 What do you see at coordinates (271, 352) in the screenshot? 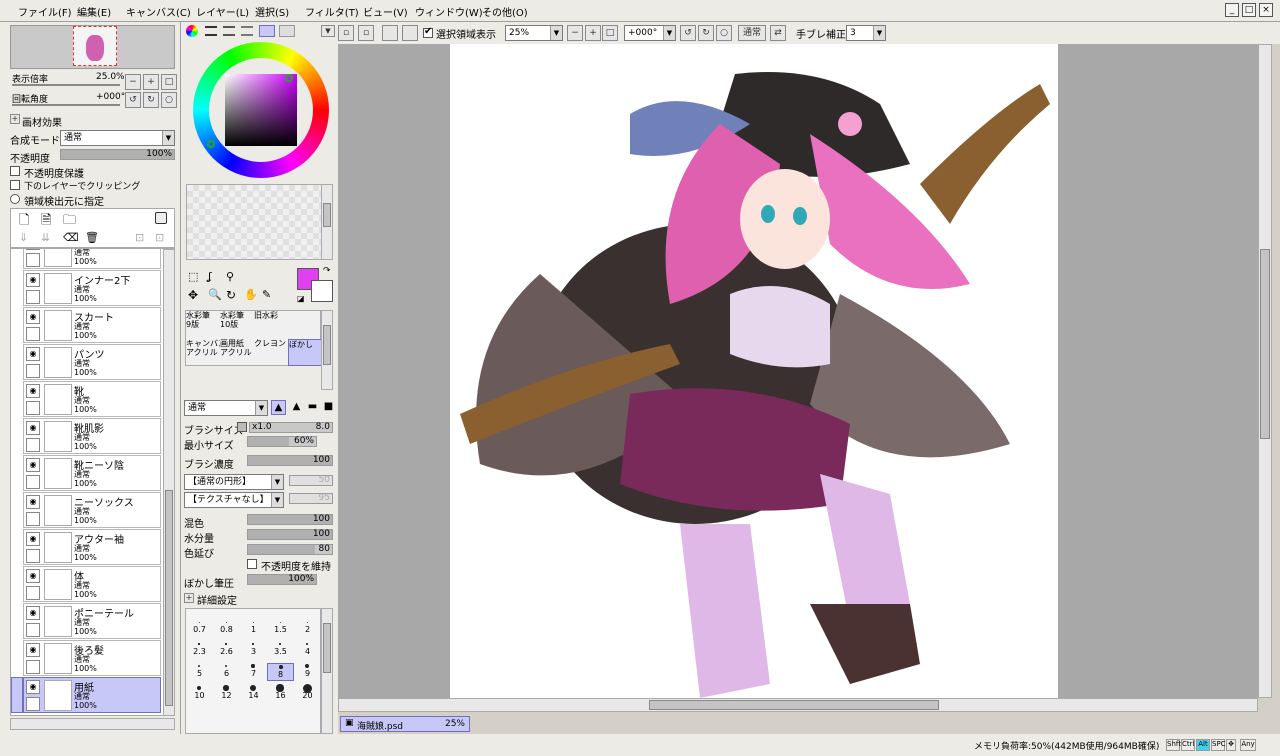
I see `brush-preset: クレヨン` at bounding box center [271, 352].